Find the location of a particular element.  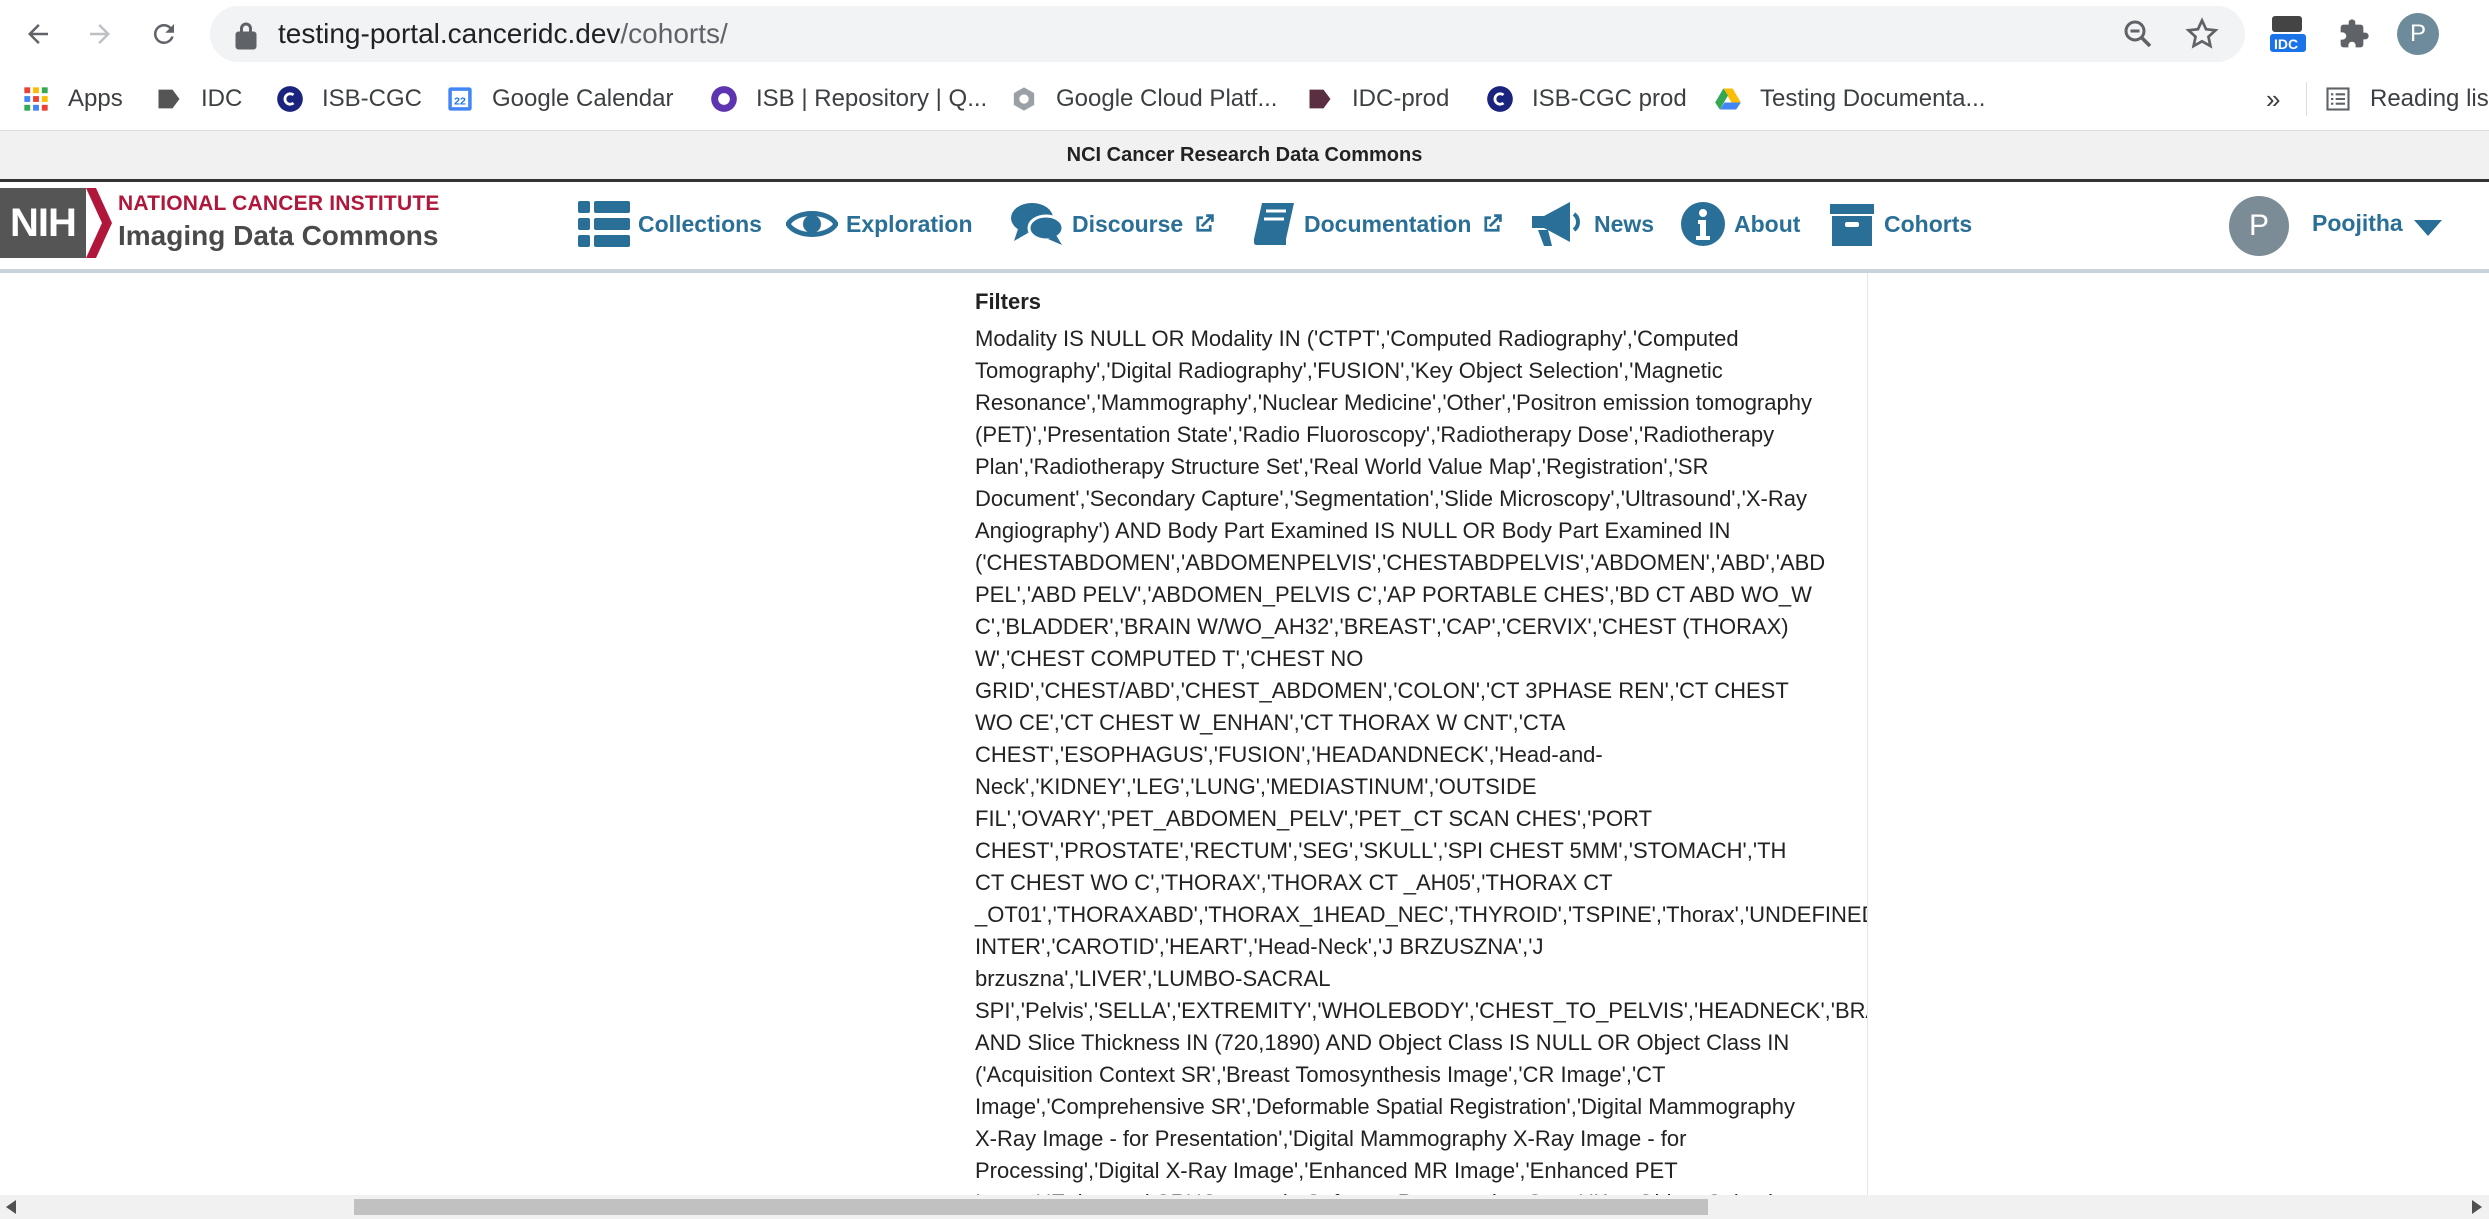

bookmark-label: ISB-CGC is located at coordinates (372, 98).